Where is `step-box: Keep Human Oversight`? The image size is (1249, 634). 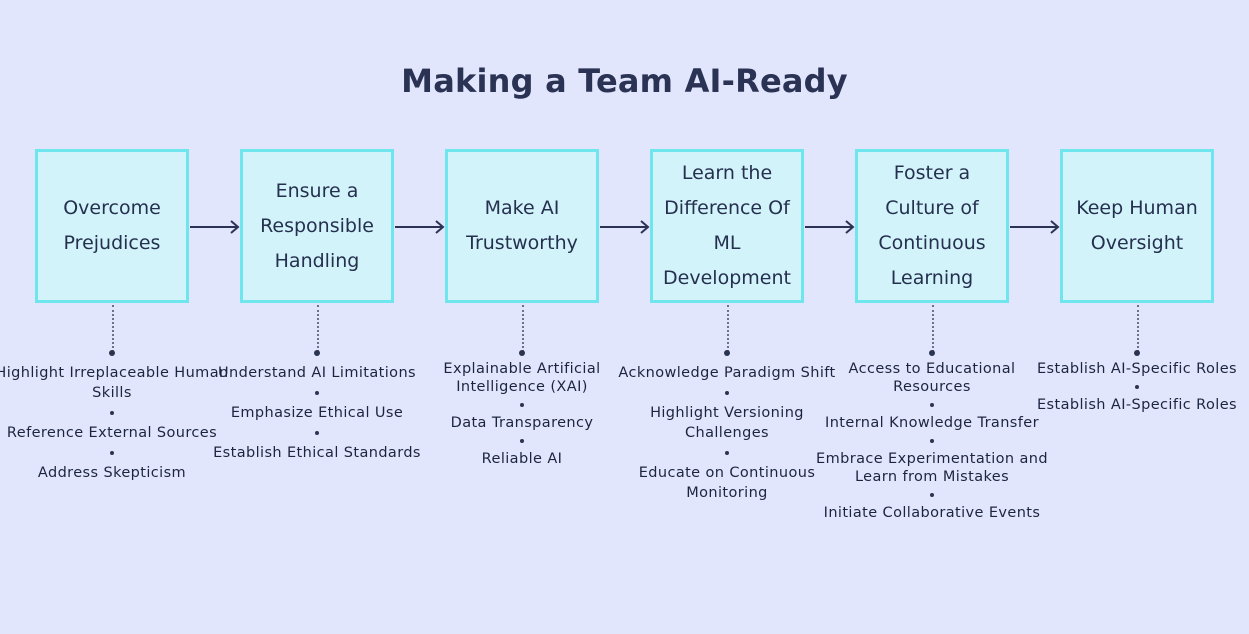 step-box: Keep Human Oversight is located at coordinates (1137, 226).